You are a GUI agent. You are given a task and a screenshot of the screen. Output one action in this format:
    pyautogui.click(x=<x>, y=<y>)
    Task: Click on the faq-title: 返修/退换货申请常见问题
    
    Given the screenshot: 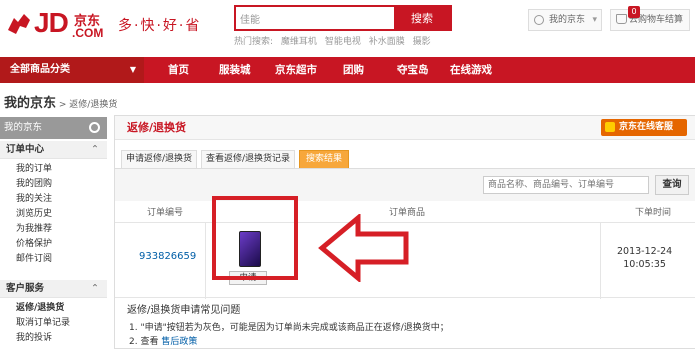 What is the action you would take?
    pyautogui.click(x=184, y=310)
    